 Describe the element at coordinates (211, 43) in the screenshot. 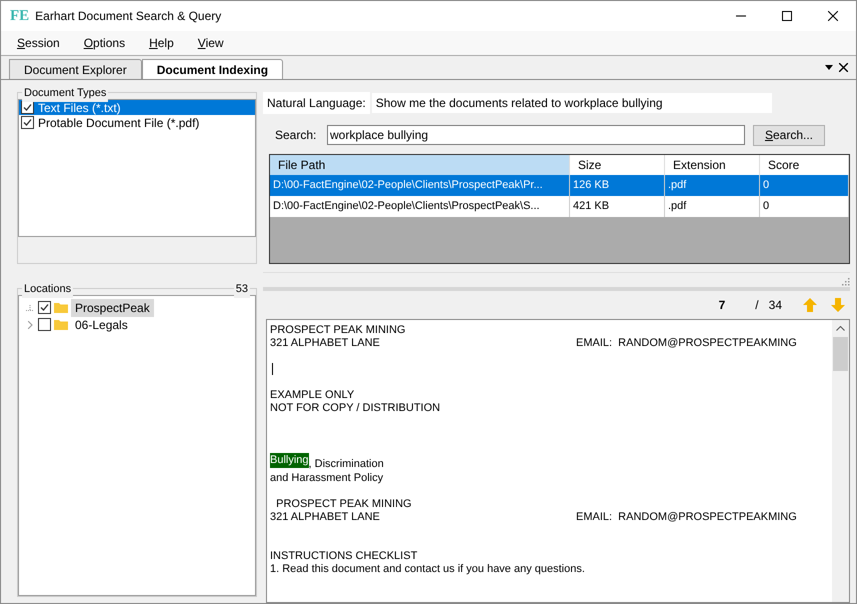

I see `menu-item: View` at that location.